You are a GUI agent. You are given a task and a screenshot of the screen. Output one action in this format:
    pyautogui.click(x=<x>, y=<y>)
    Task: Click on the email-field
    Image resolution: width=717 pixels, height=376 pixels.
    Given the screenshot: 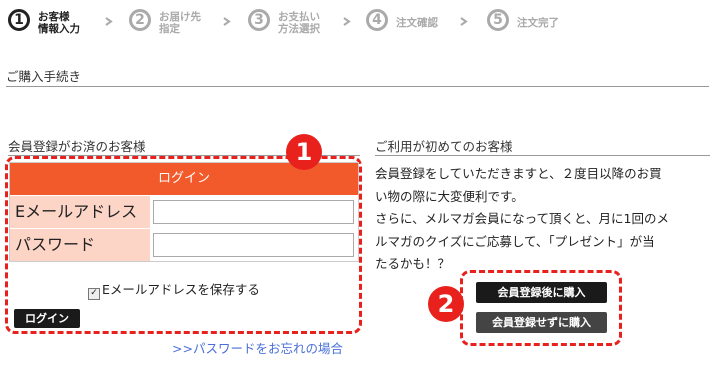 What is the action you would take?
    pyautogui.click(x=253, y=212)
    